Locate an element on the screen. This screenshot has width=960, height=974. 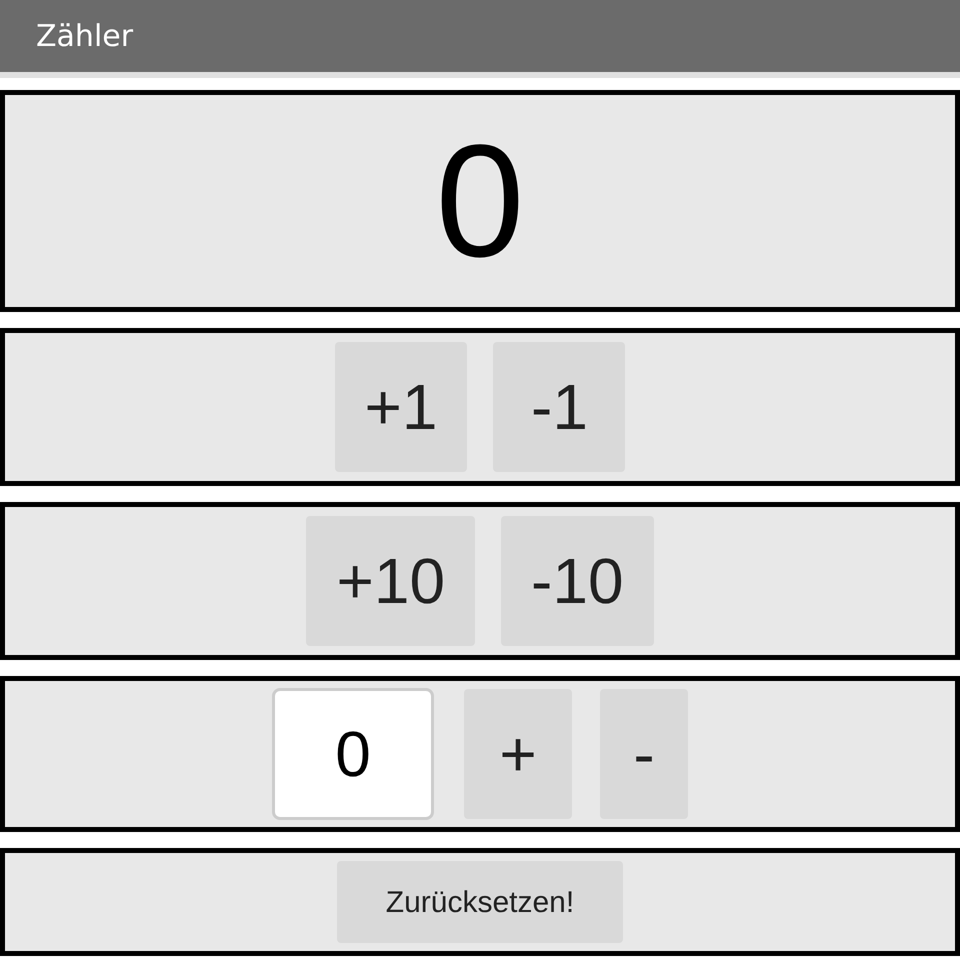
app-title: Zähler is located at coordinates (85, 37).